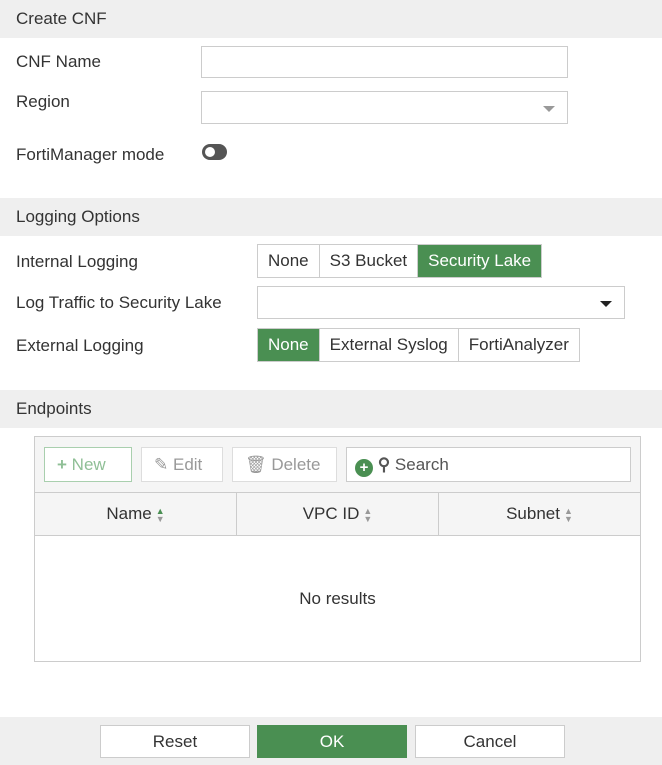 Image resolution: width=662 pixels, height=765 pixels. I want to click on cnf-name-label: CNF Name, so click(59, 61).